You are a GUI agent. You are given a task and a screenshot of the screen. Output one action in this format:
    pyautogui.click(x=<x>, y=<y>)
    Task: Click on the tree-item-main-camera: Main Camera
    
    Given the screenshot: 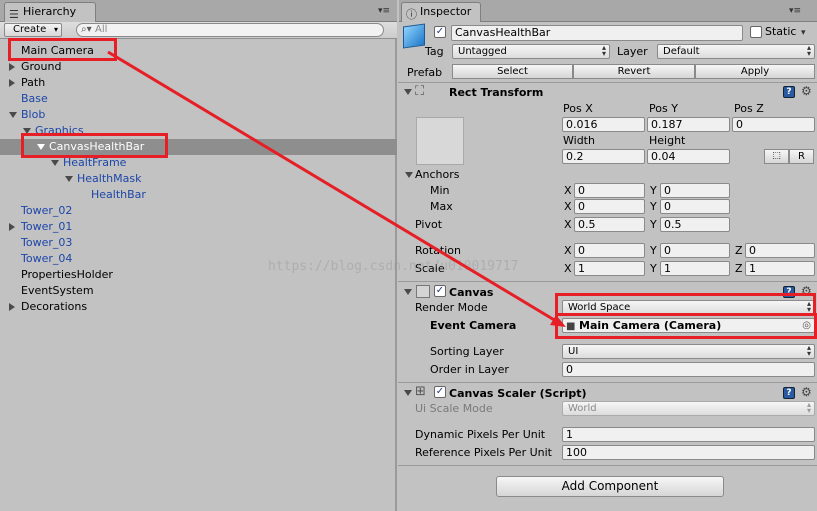 What is the action you would take?
    pyautogui.click(x=57, y=51)
    